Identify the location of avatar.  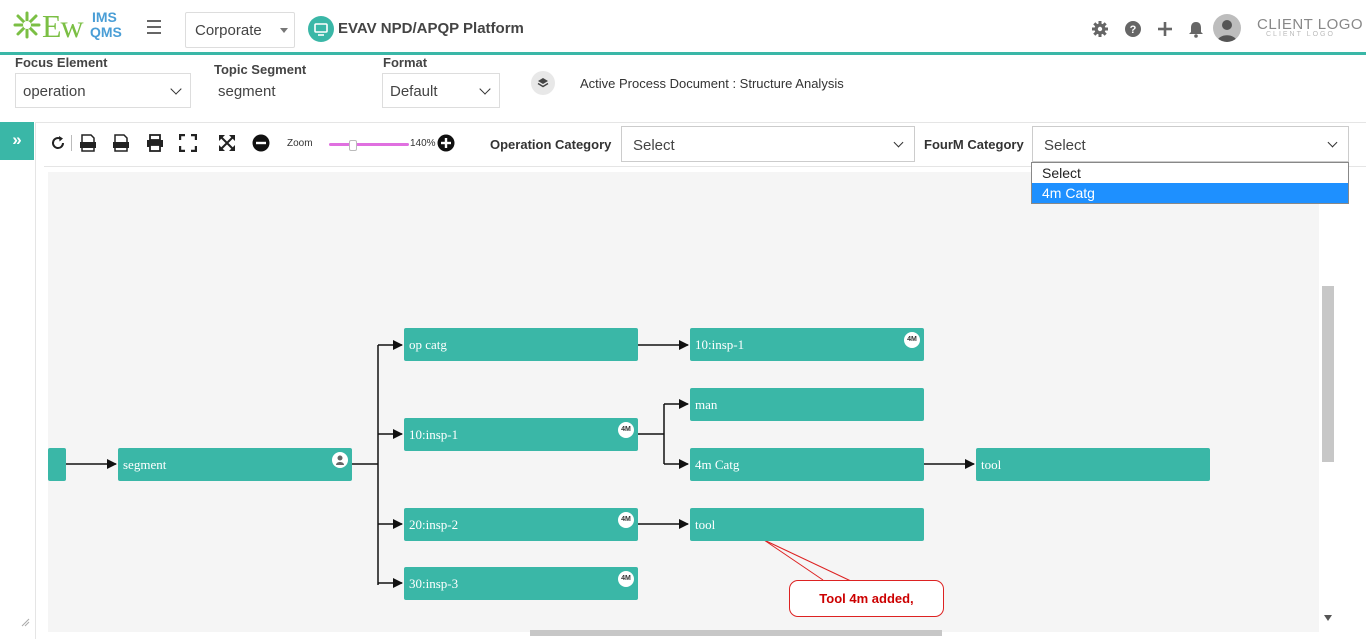
(1227, 28).